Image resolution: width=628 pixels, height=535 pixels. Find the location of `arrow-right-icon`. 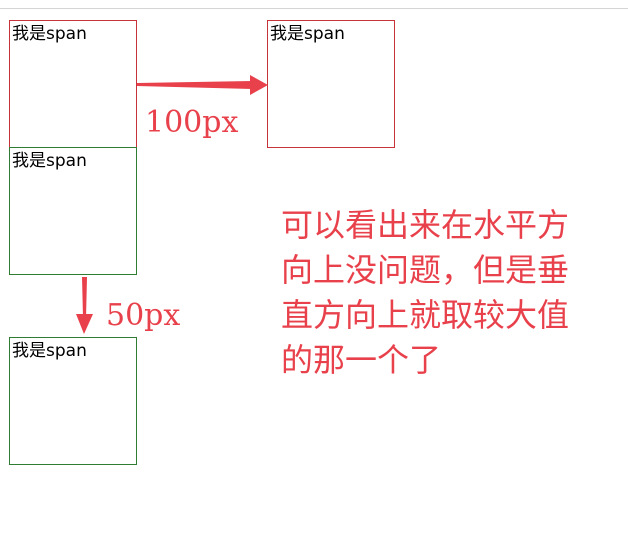

arrow-right-icon is located at coordinates (202, 85).